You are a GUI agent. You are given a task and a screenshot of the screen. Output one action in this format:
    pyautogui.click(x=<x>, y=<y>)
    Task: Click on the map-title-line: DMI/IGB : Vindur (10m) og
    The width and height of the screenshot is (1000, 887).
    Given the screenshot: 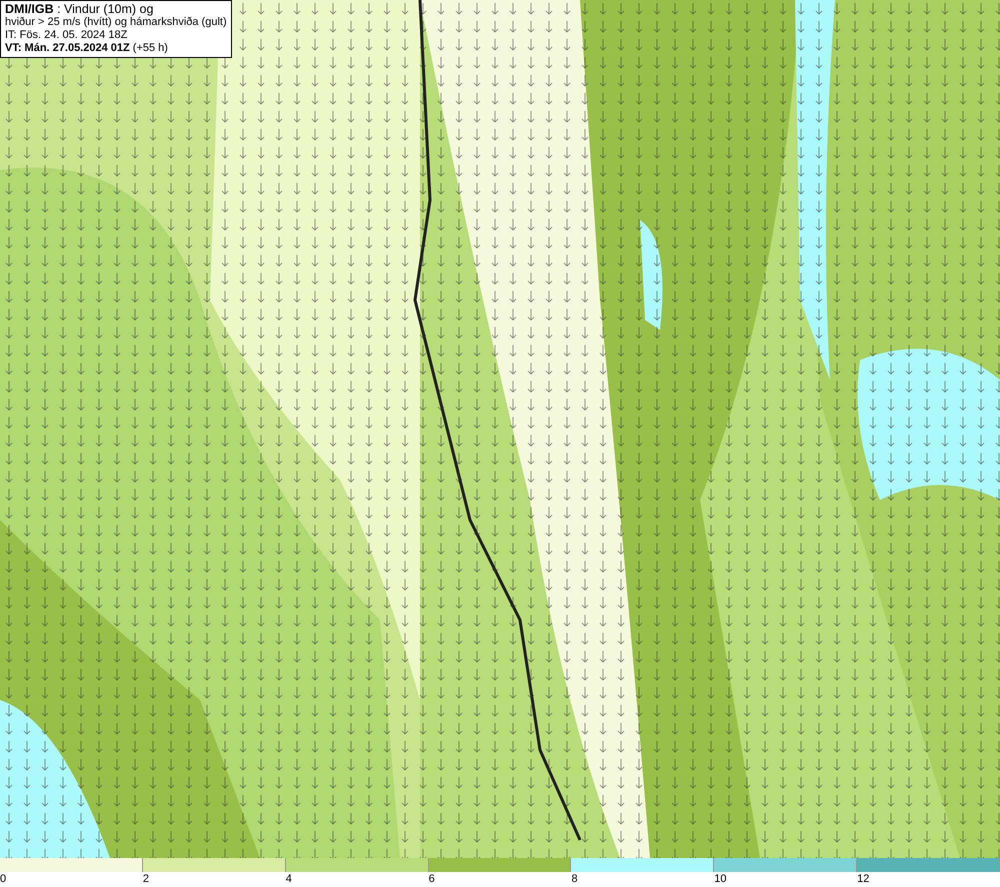 What is the action you would take?
    pyautogui.click(x=79, y=9)
    